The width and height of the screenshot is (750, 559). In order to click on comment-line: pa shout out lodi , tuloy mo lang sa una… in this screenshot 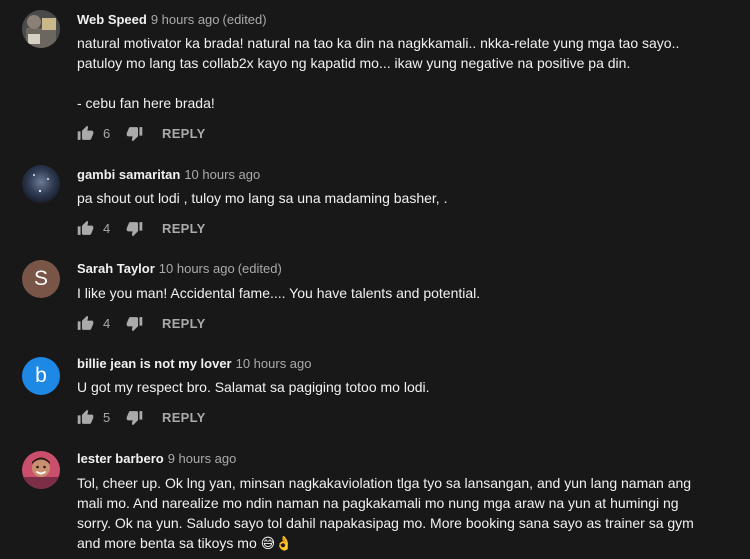, I will do `click(262, 198)`.